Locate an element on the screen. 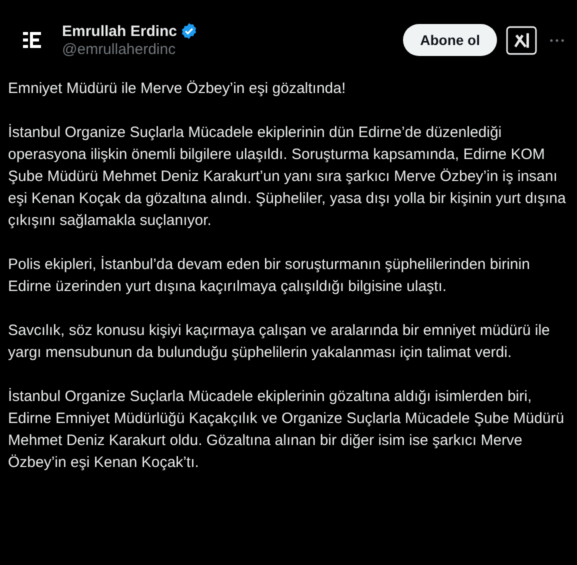 The width and height of the screenshot is (577, 565). post-paragraph: Savcılık, söz konusu kişiyi kaçırmaya çalışan ve aralarında bir emniyet müdürü ile yargı mensubunun da bulunduğu şüphelilerin yakalanması için talimat verdi. is located at coordinates (279, 342).